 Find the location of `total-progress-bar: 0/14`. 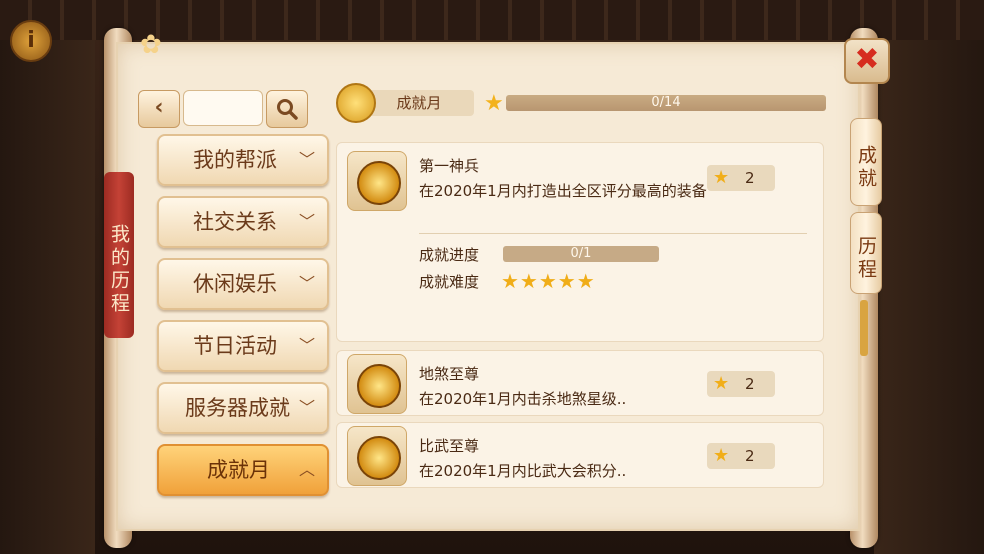

total-progress-bar: 0/14 is located at coordinates (666, 103).